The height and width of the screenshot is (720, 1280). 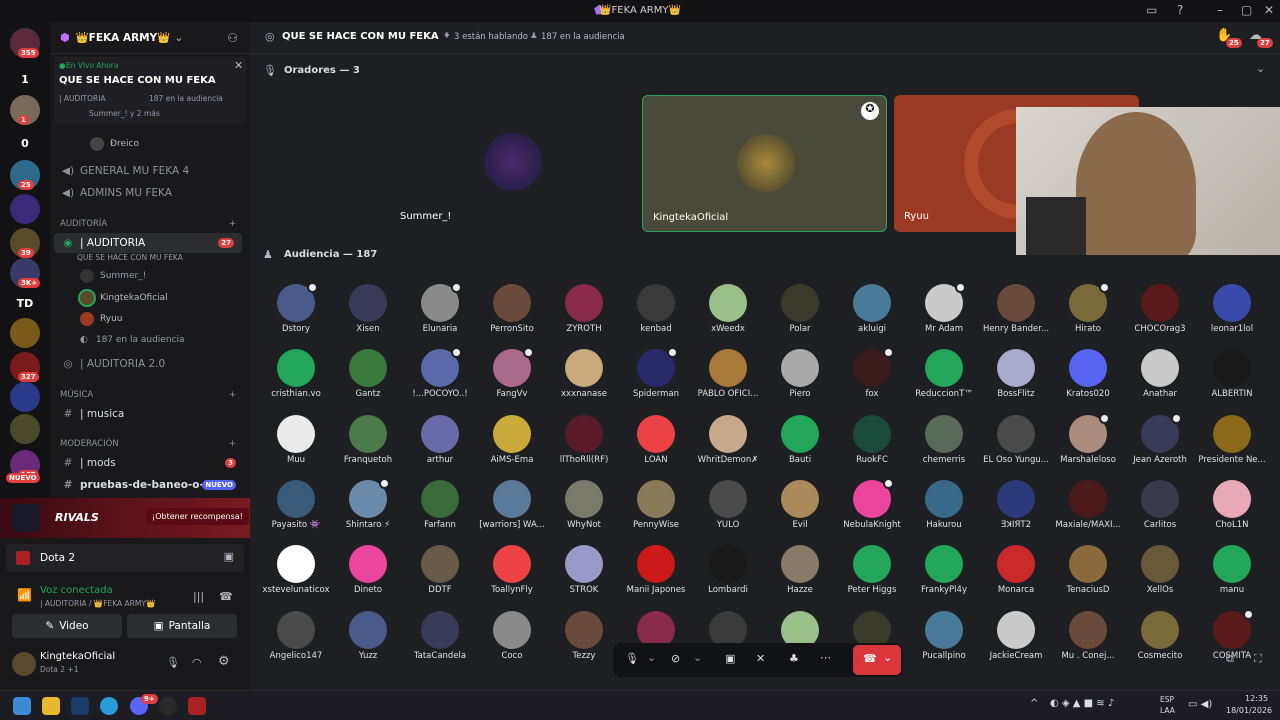 What do you see at coordinates (512, 571) in the screenshot?
I see `audience-member: ToallynFly` at bounding box center [512, 571].